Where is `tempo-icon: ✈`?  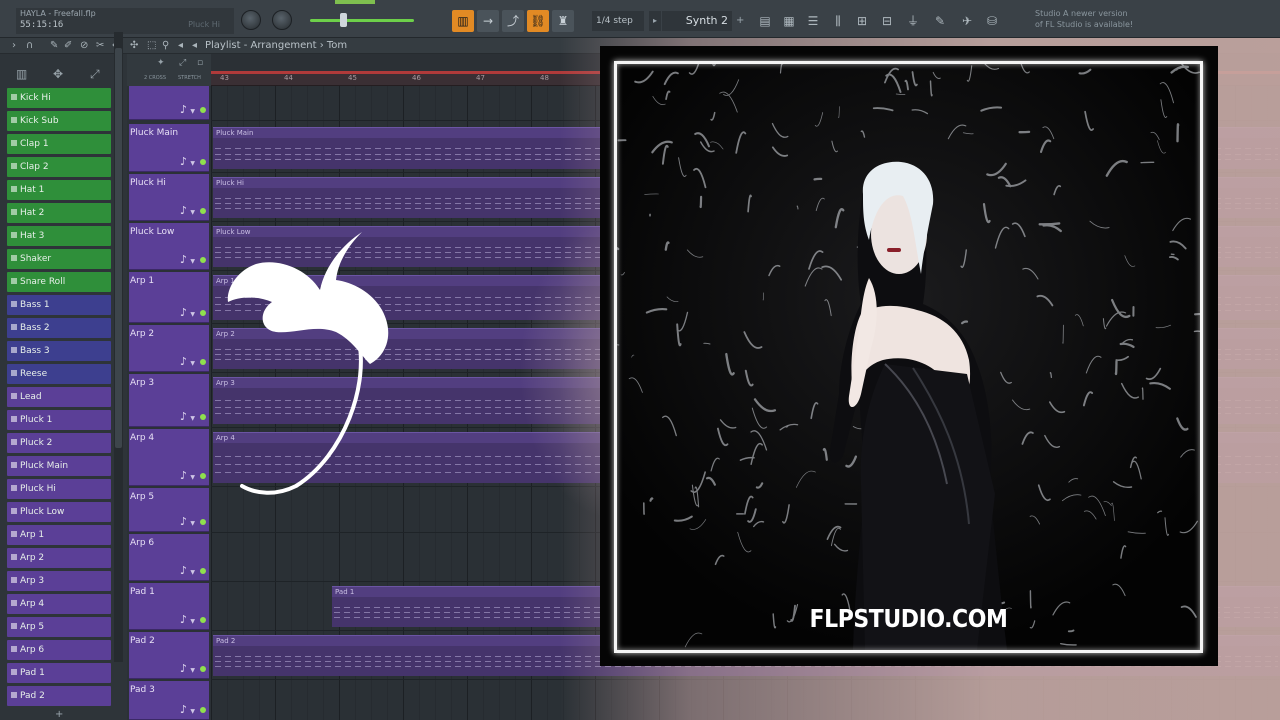 tempo-icon: ✈ is located at coordinates (967, 21).